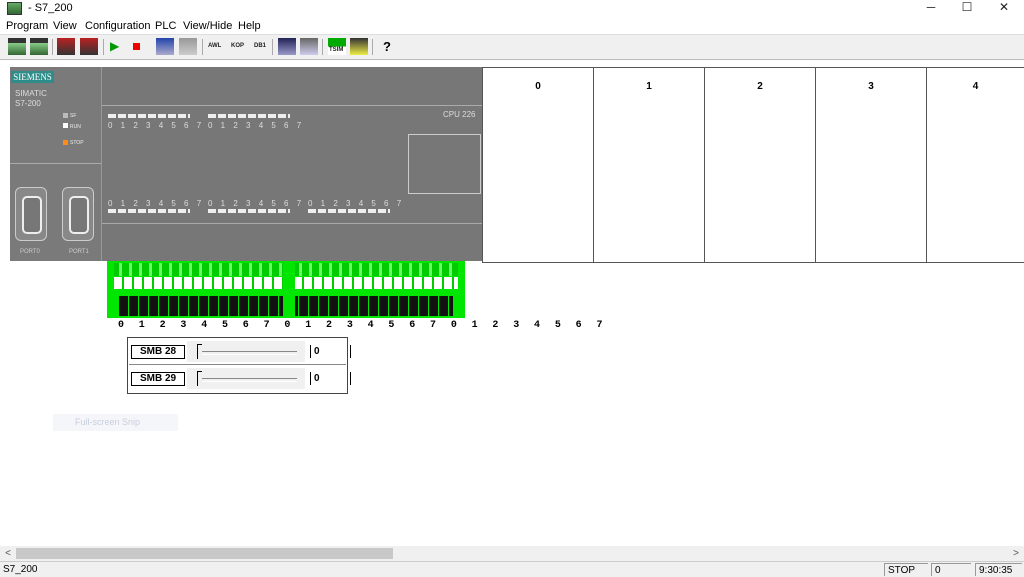 The image size is (1024, 577). I want to click on smb-panel: SMB 28 0 SMB 29 0, so click(239, 365).